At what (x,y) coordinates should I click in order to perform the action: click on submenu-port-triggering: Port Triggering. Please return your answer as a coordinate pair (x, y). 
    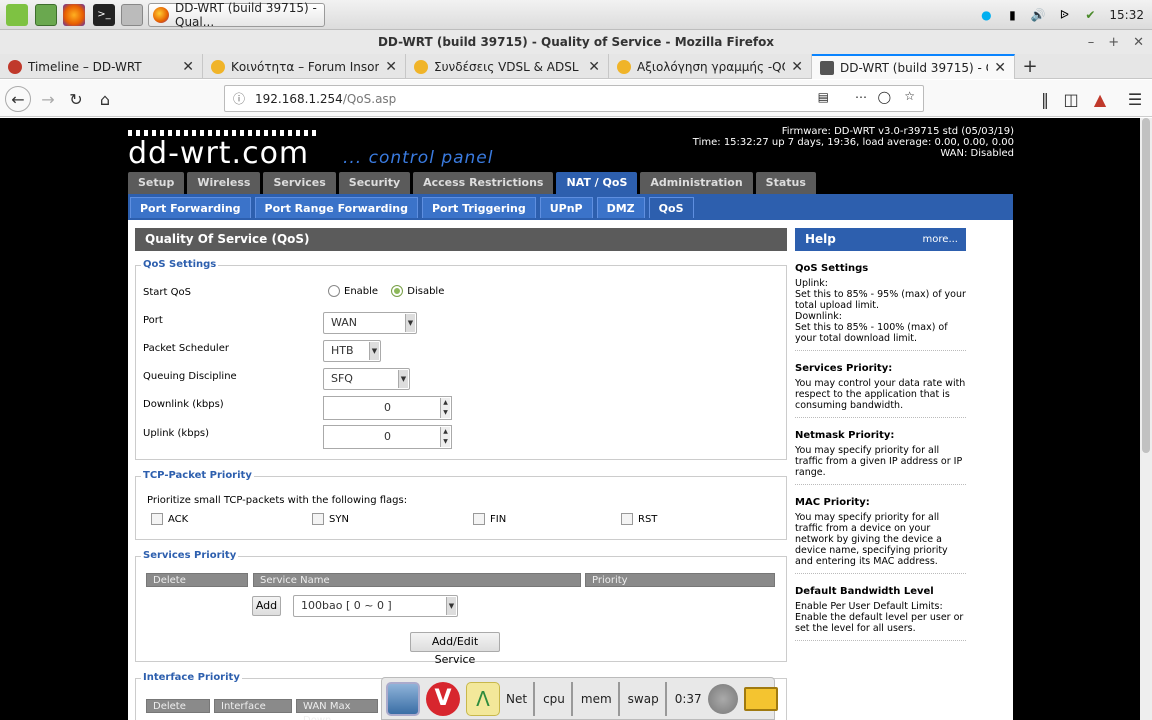
    Looking at the image, I should click on (478, 207).